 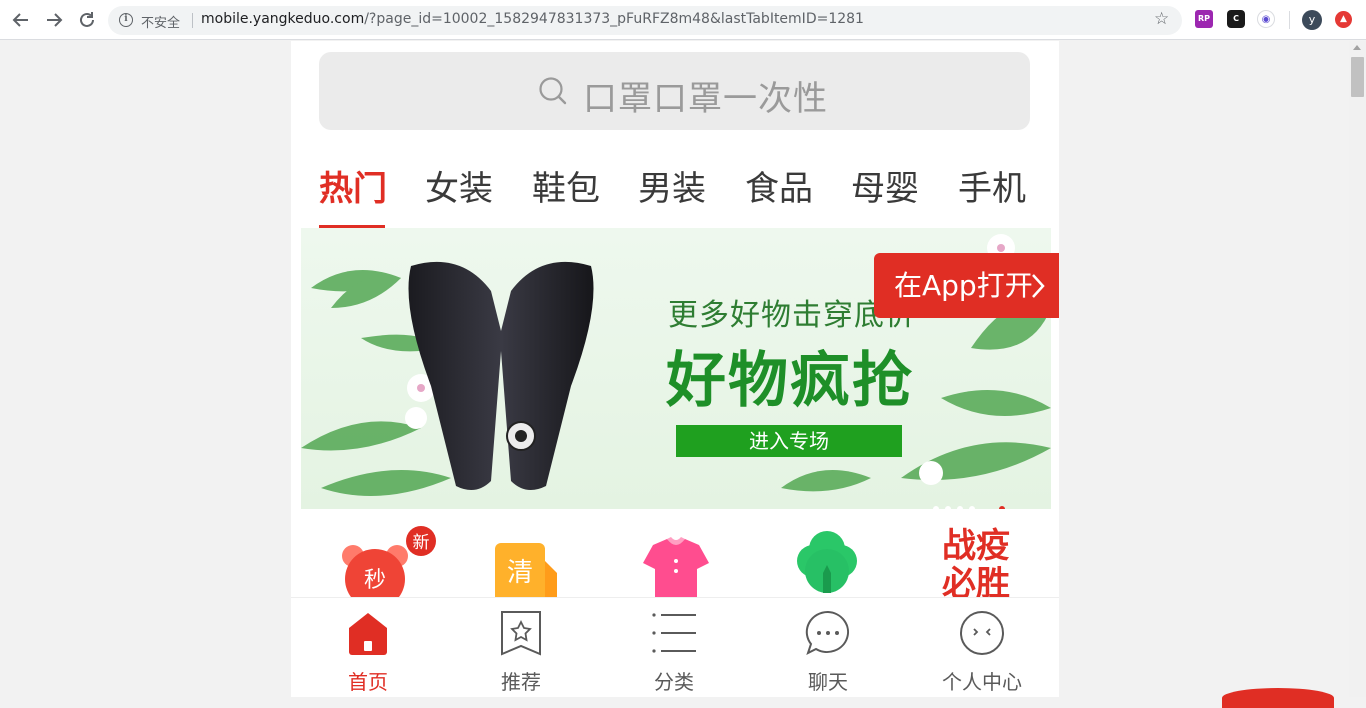 What do you see at coordinates (54, 20) in the screenshot?
I see `forward-icon` at bounding box center [54, 20].